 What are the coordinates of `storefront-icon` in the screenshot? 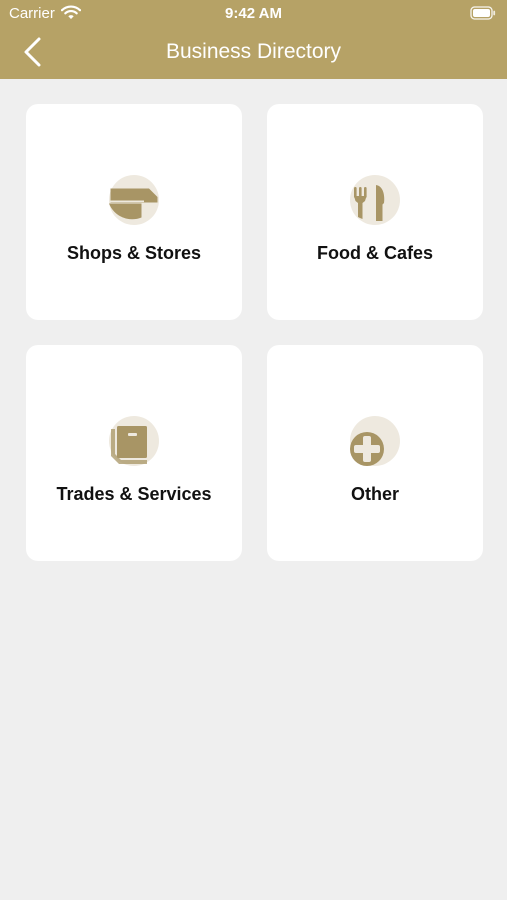 It's located at (134, 200).